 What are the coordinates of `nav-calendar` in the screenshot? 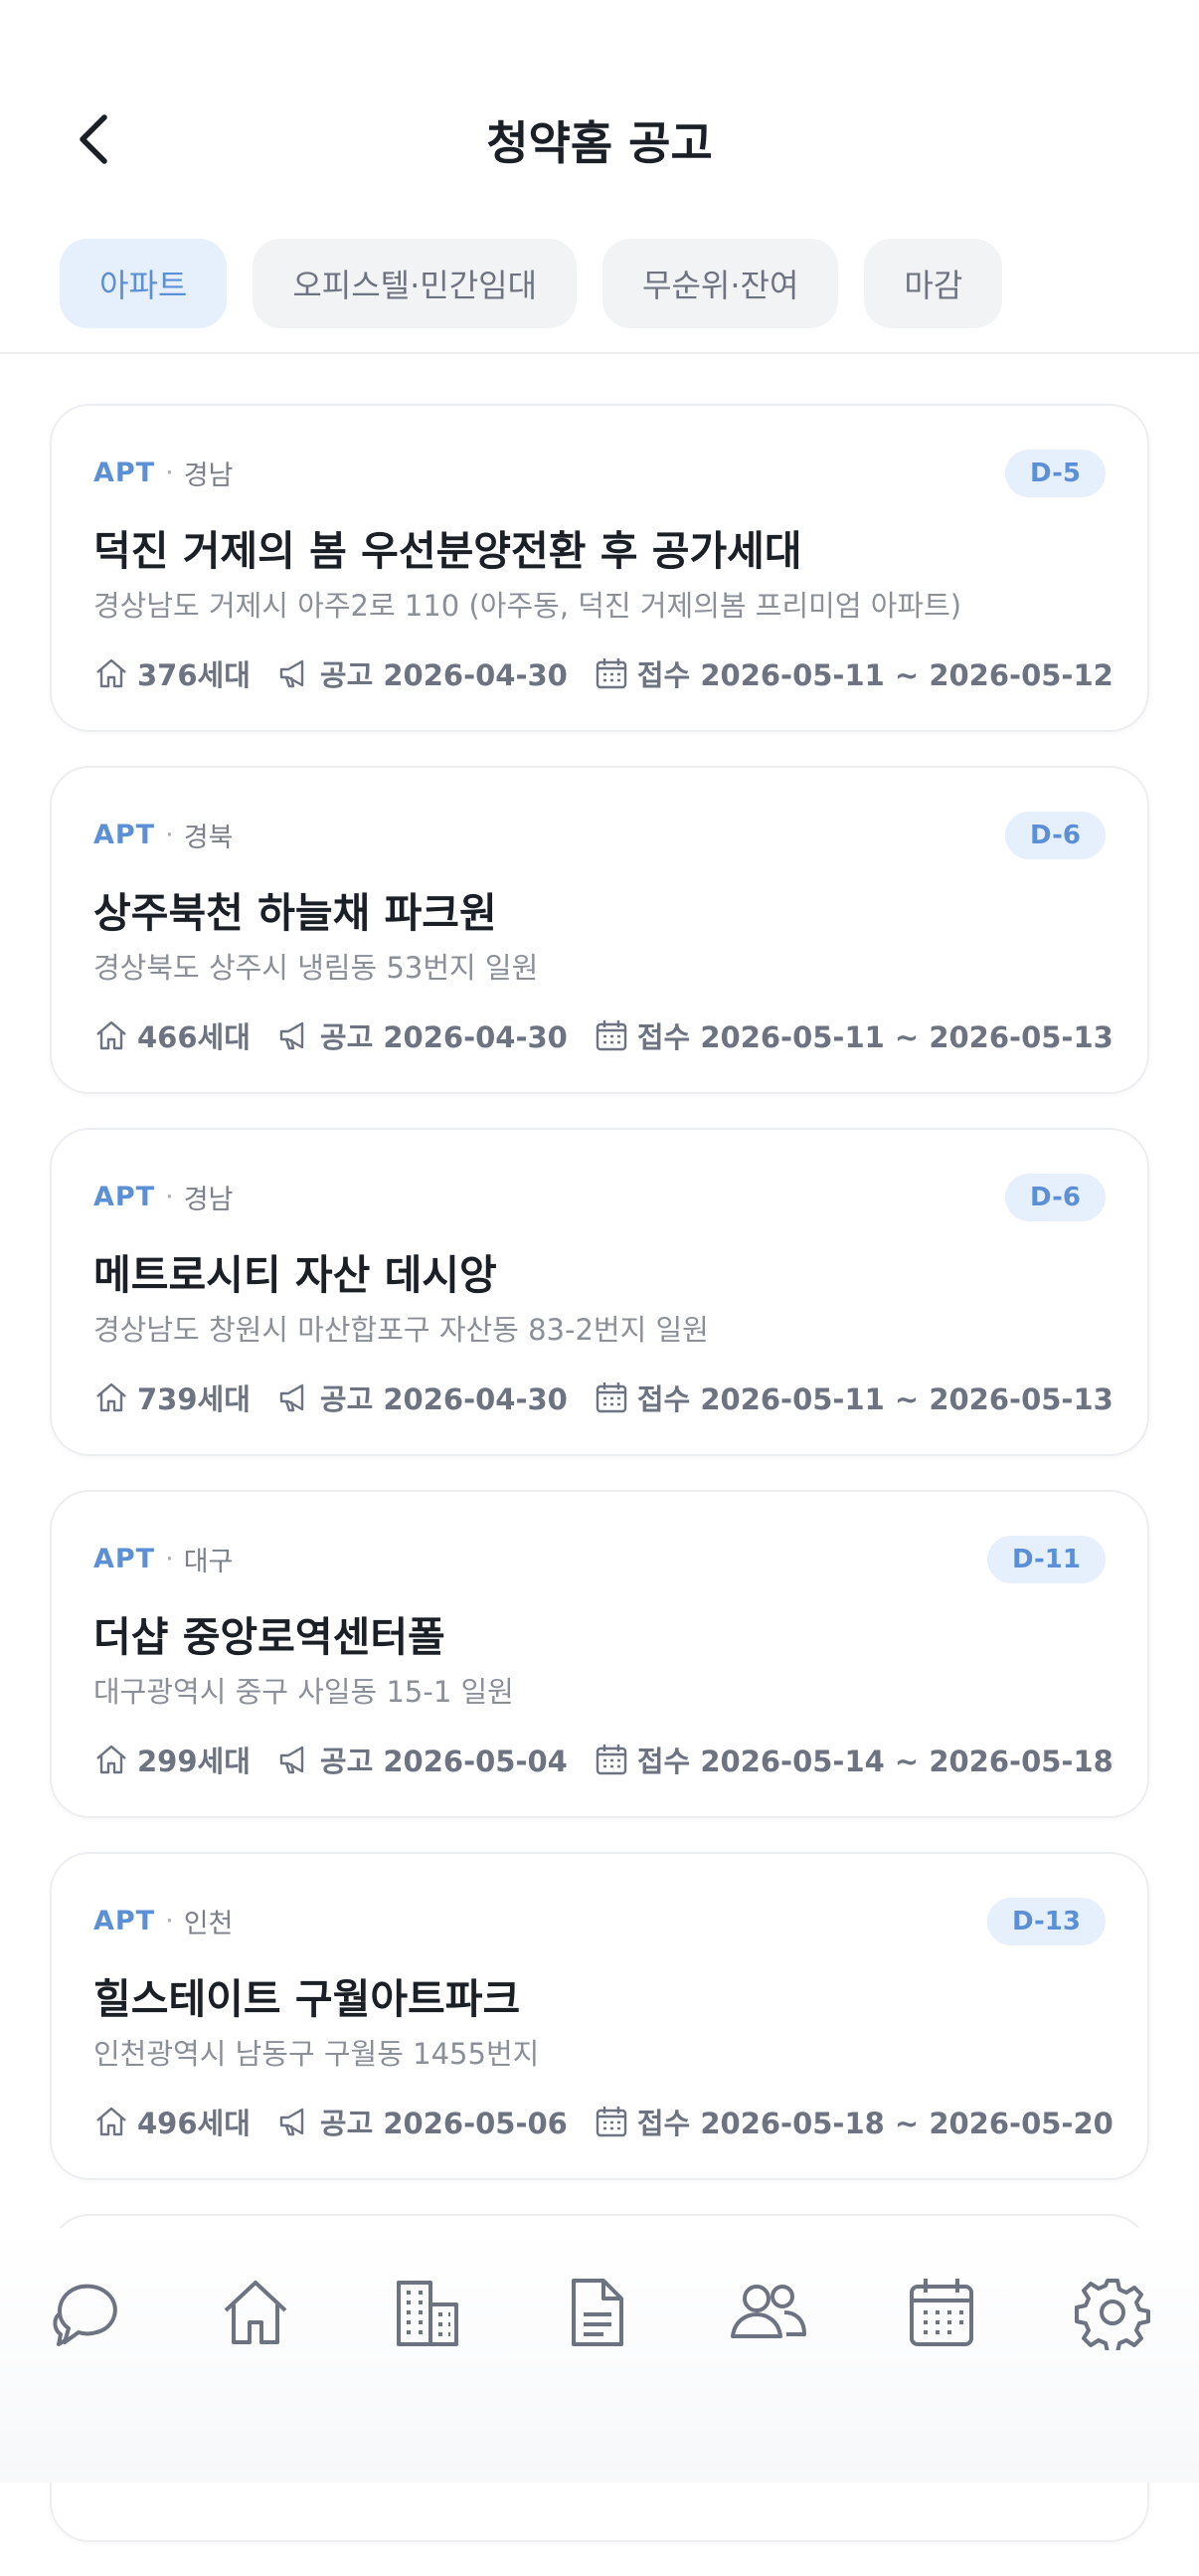 It's located at (941, 2312).